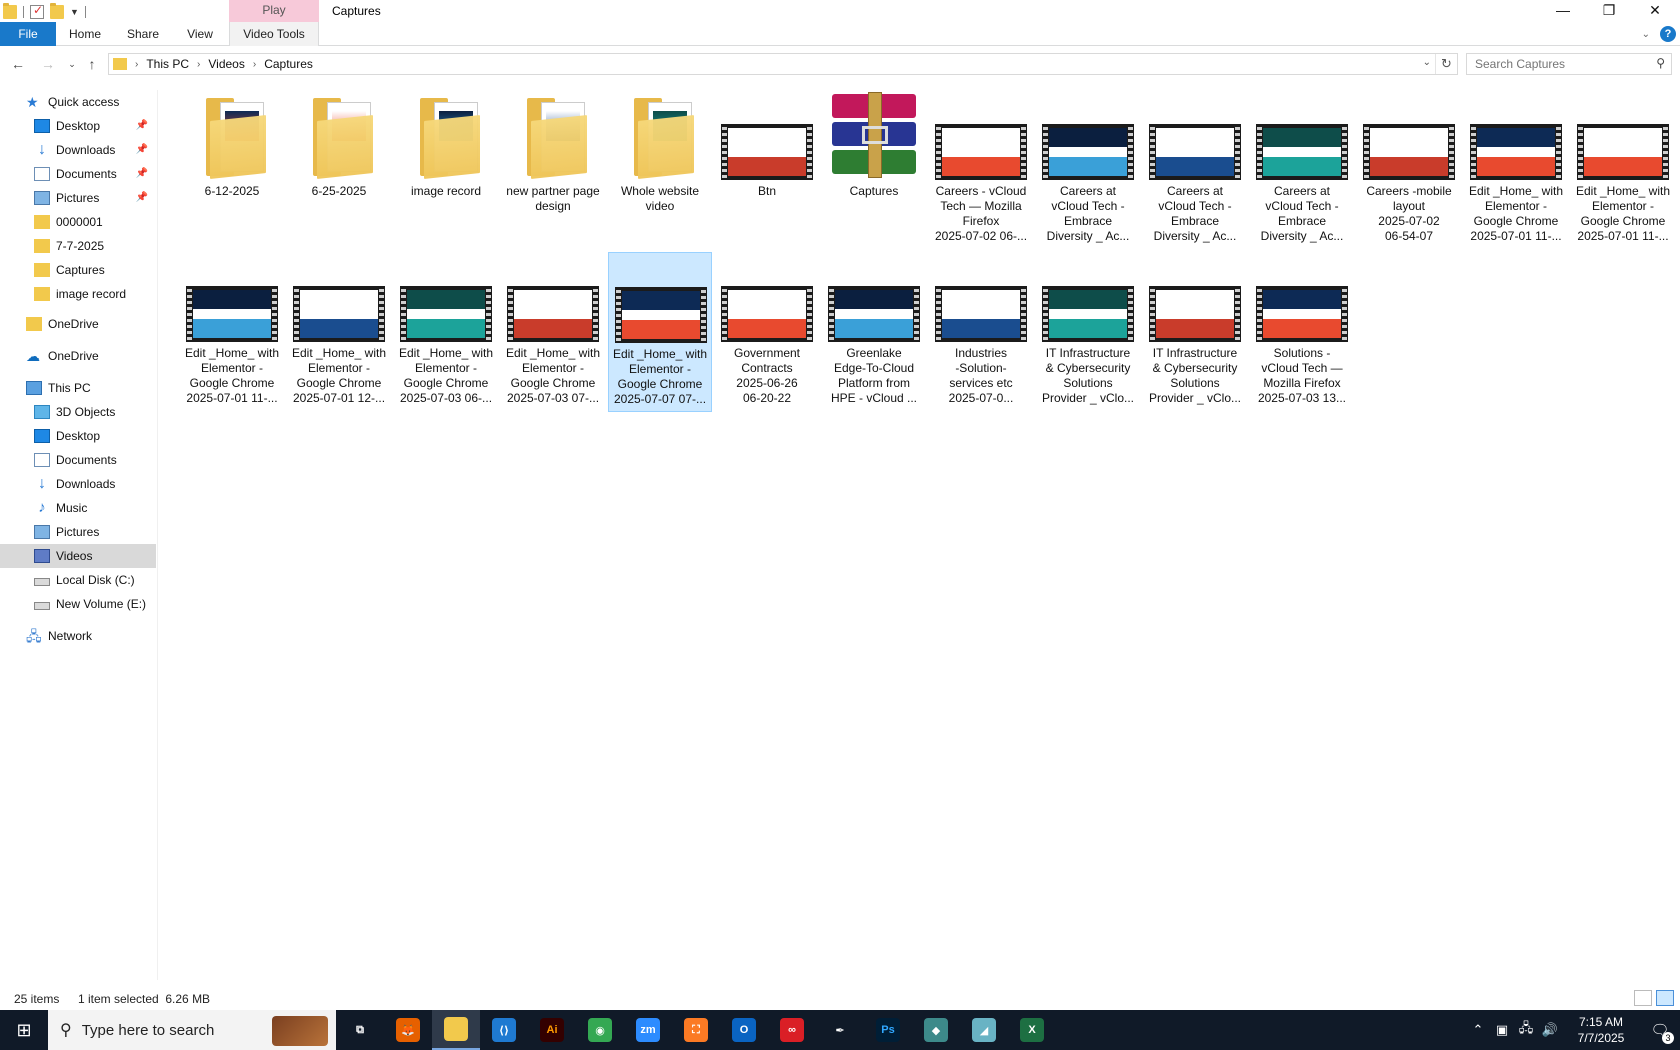  What do you see at coordinates (408, 1030) in the screenshot?
I see `taskbar-app-firefox: 🦊` at bounding box center [408, 1030].